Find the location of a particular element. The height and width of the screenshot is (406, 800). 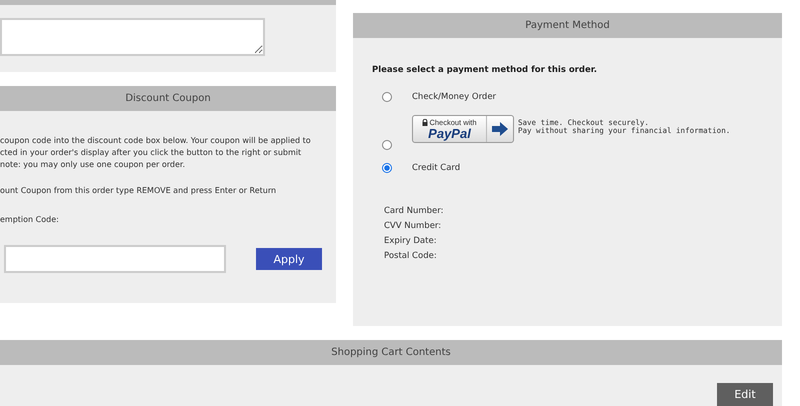

coupon-code-field is located at coordinates (115, 259).